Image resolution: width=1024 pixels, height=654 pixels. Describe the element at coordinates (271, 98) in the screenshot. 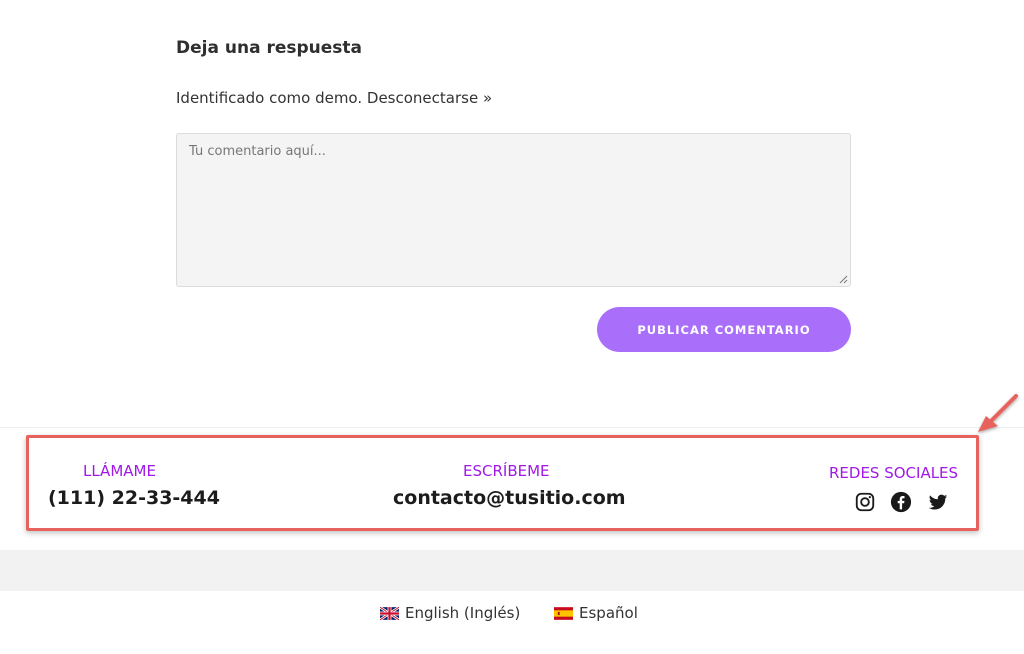

I see `logged-in-prefix: Identificado como demo.` at that location.